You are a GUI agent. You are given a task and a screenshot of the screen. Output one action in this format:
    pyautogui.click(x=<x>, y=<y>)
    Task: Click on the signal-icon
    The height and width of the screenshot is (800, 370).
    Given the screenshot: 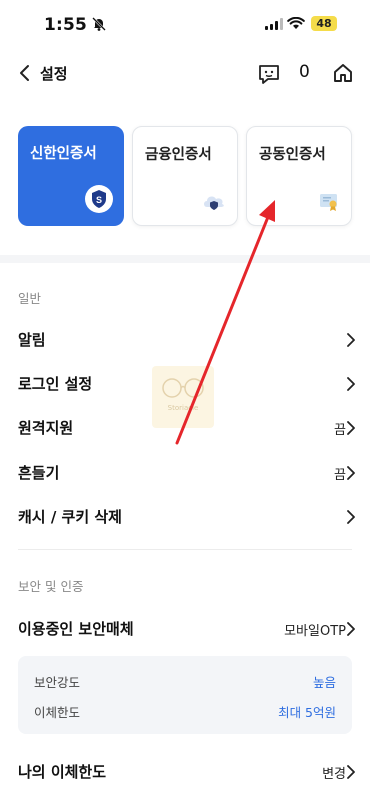 What is the action you would take?
    pyautogui.click(x=274, y=24)
    